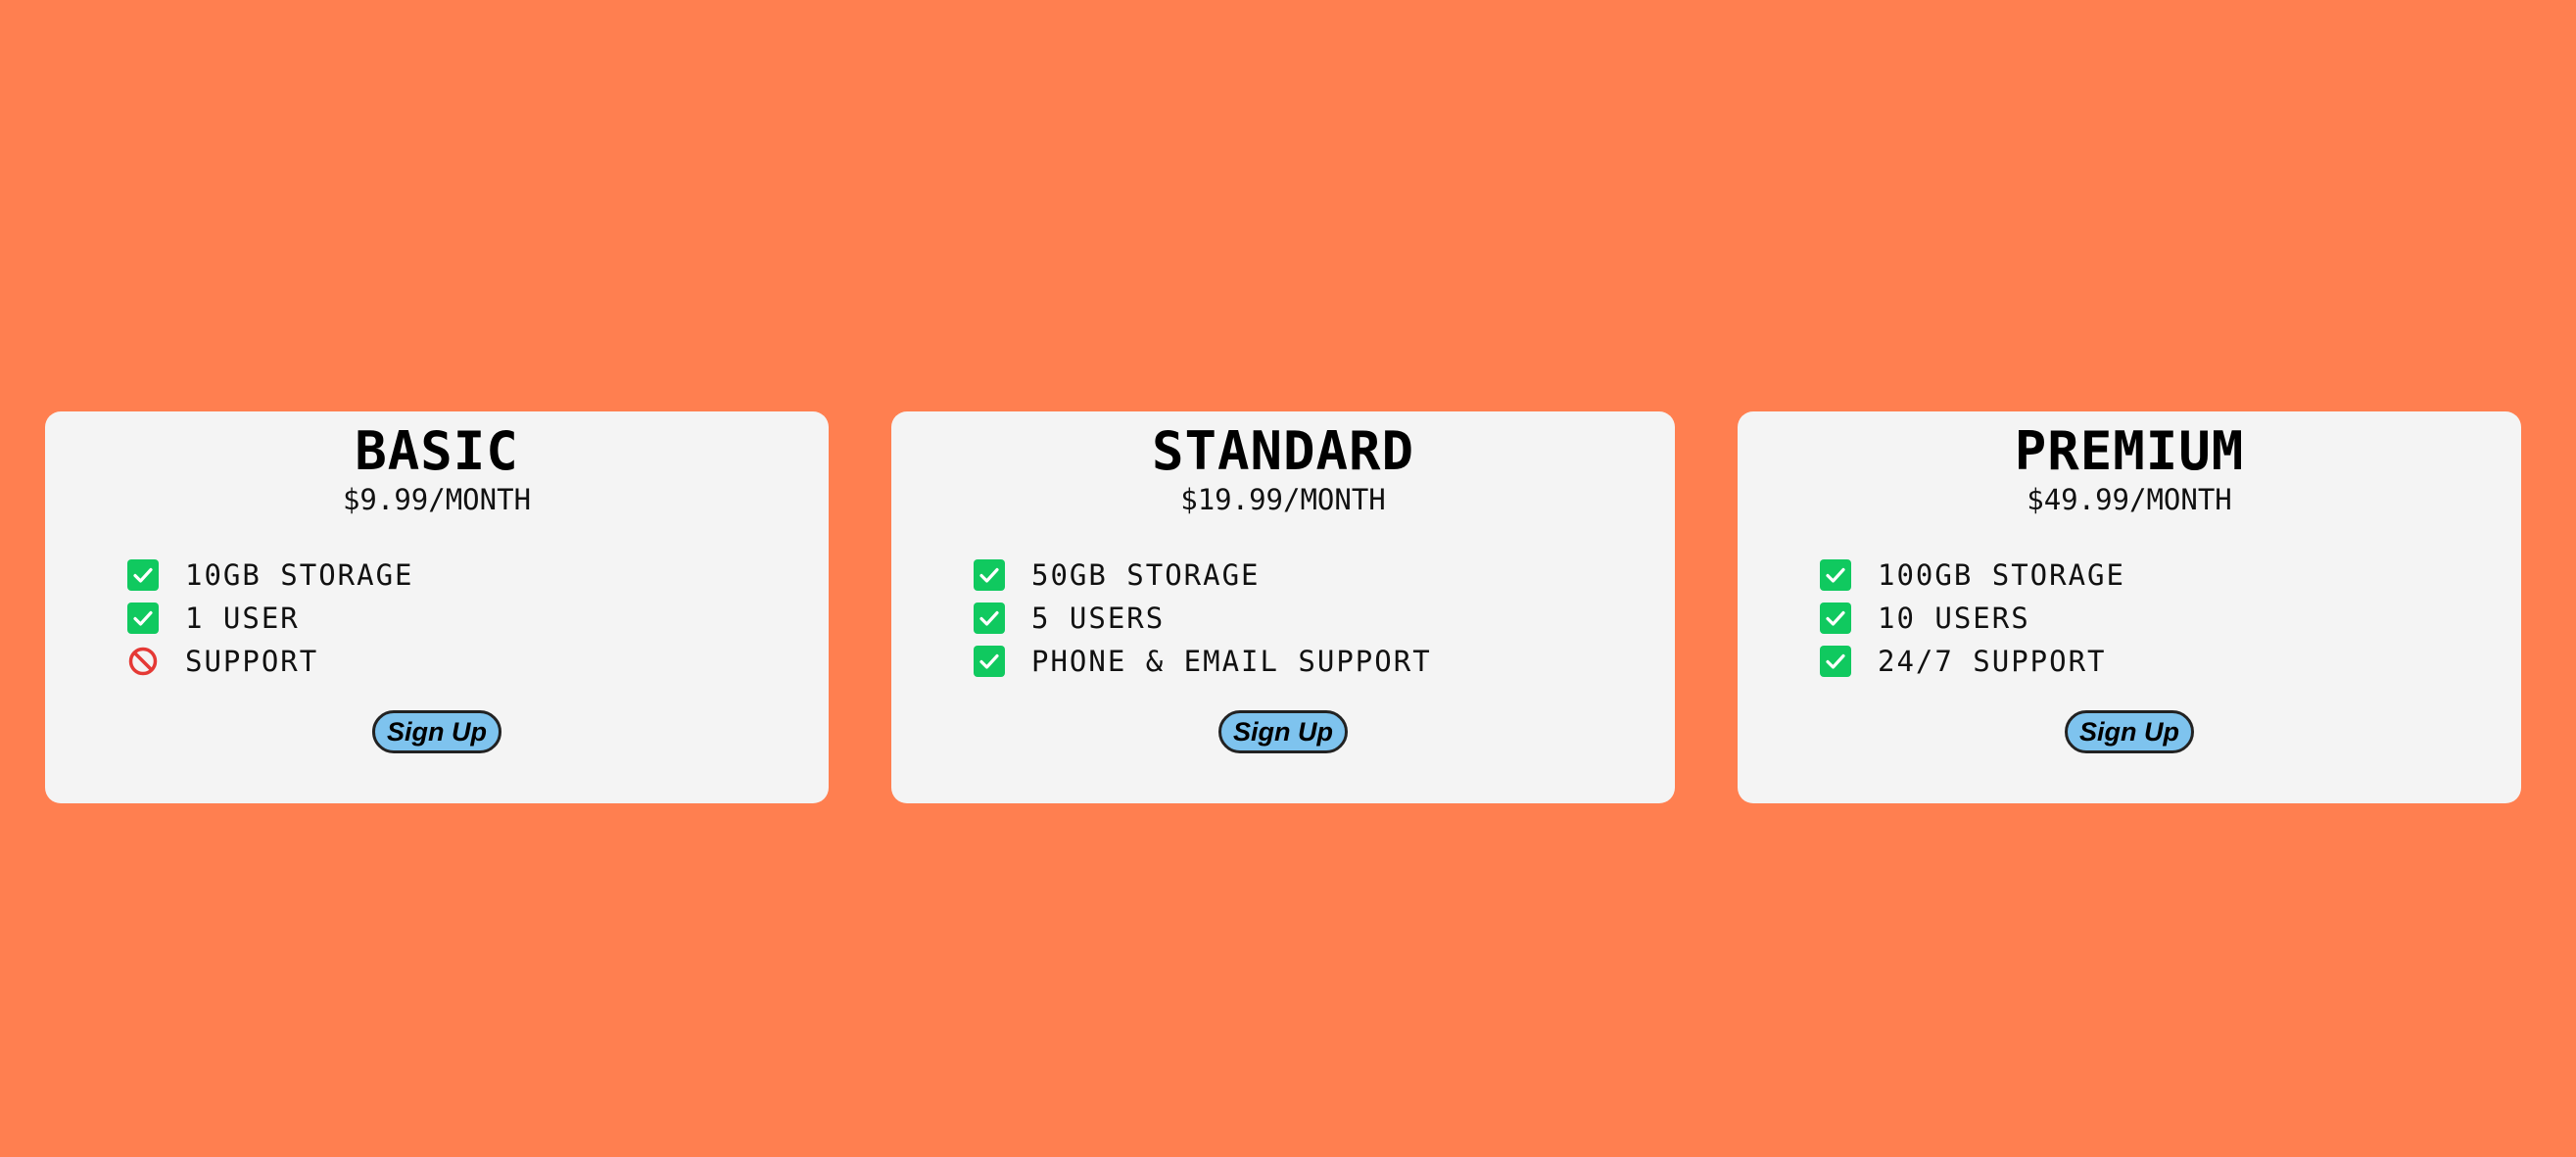 This screenshot has height=1157, width=2576. What do you see at coordinates (1146, 575) in the screenshot?
I see `feature-text: 50GB STORAGE` at bounding box center [1146, 575].